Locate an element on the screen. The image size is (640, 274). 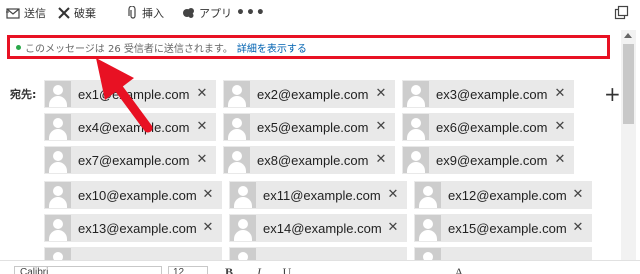
recipient-email: ex12@example.com is located at coordinates (507, 195).